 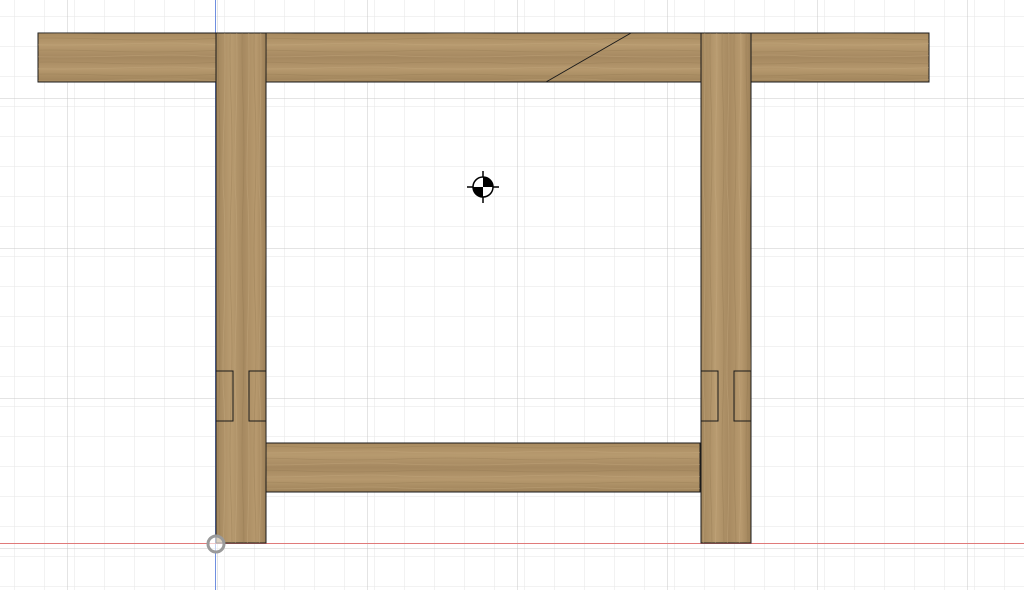 What do you see at coordinates (241, 288) in the screenshot?
I see `left-leg` at bounding box center [241, 288].